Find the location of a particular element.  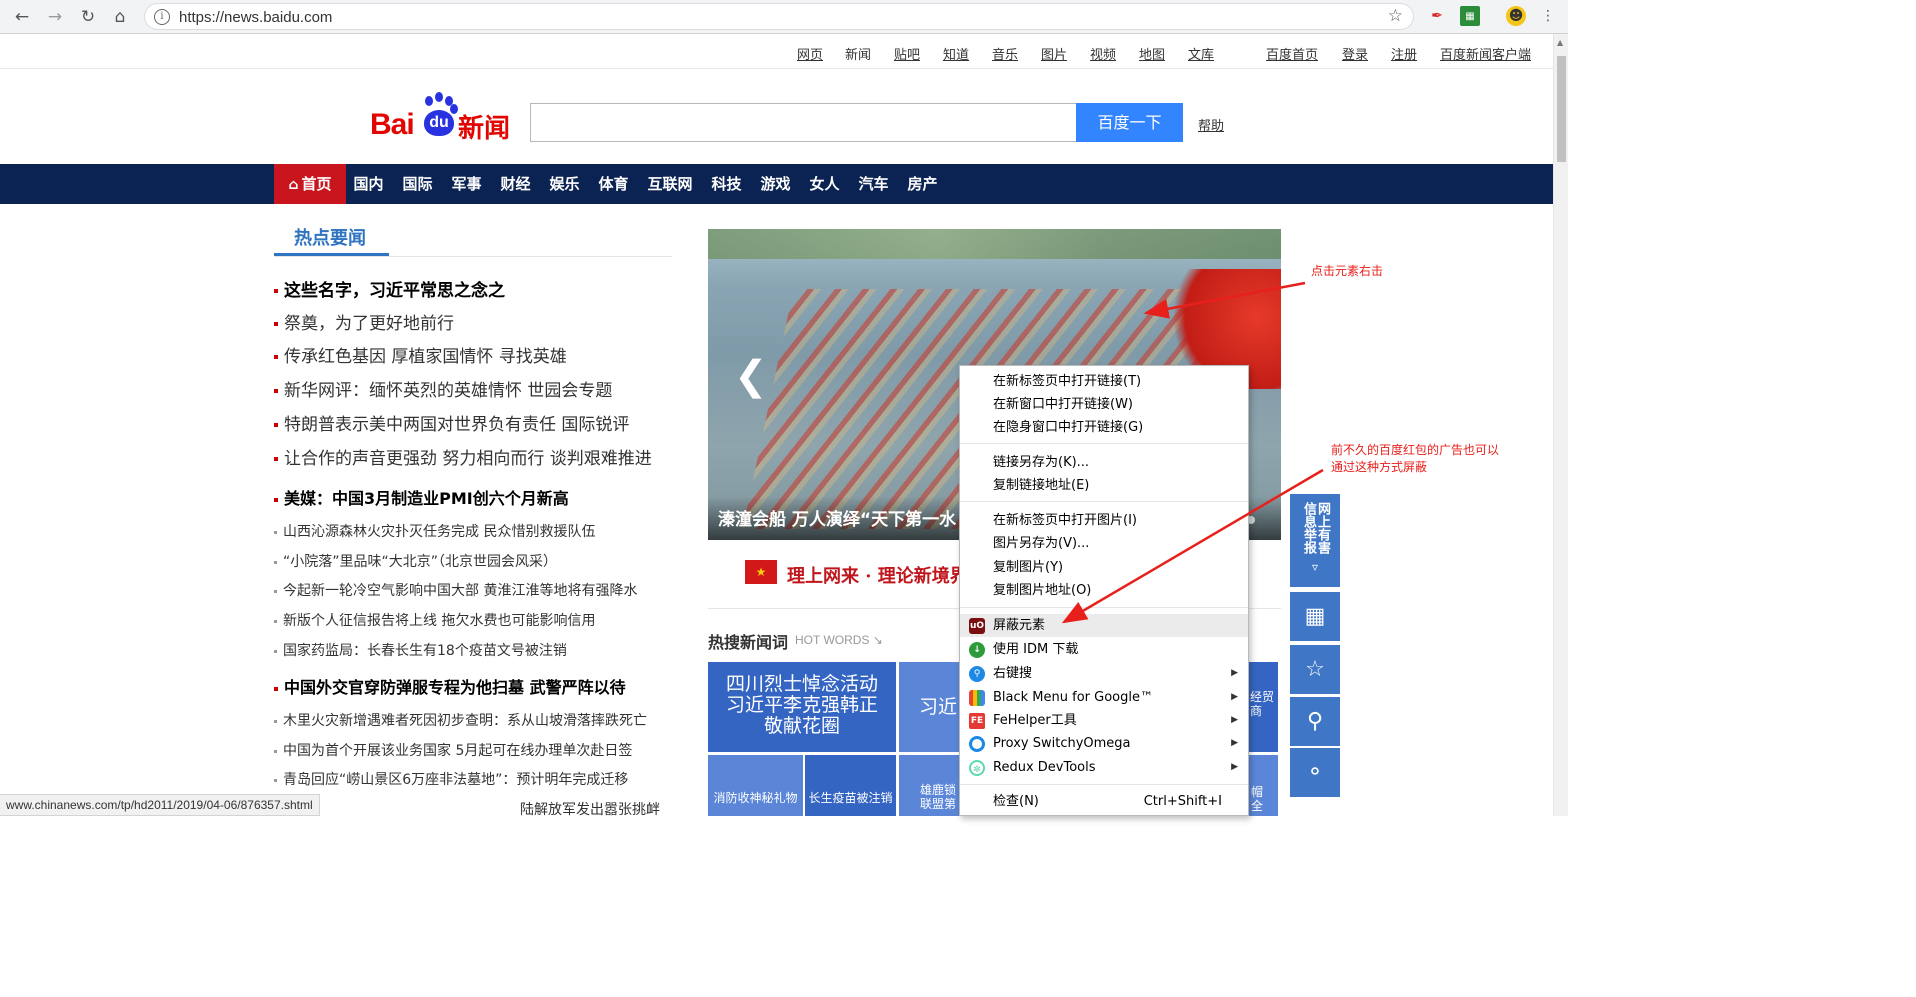

nav-item: 娱乐 is located at coordinates (564, 184).